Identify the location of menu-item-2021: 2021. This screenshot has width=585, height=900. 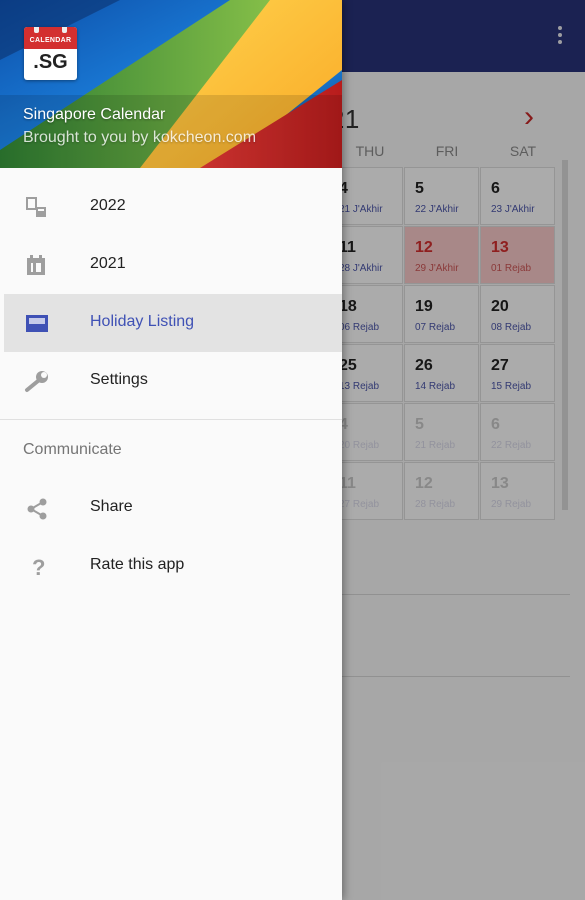
(173, 265).